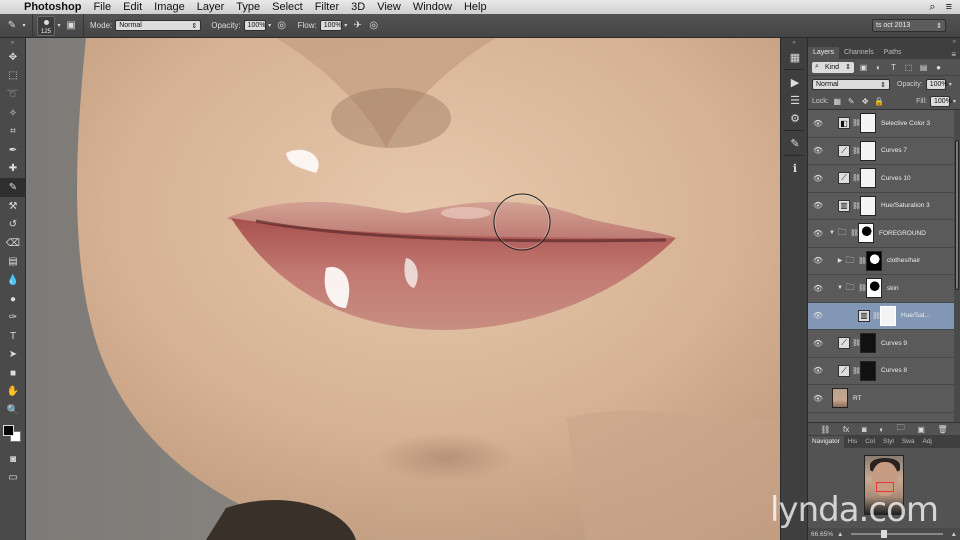 Image resolution: width=960 pixels, height=540 pixels. I want to click on properties-icon: ⚙, so click(795, 118).